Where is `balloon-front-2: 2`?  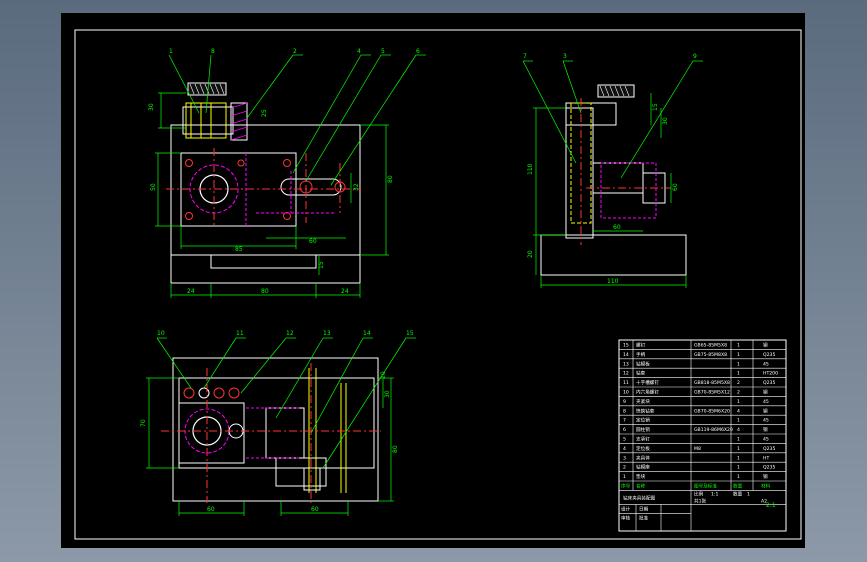
balloon-front-2: 2 is located at coordinates (295, 51).